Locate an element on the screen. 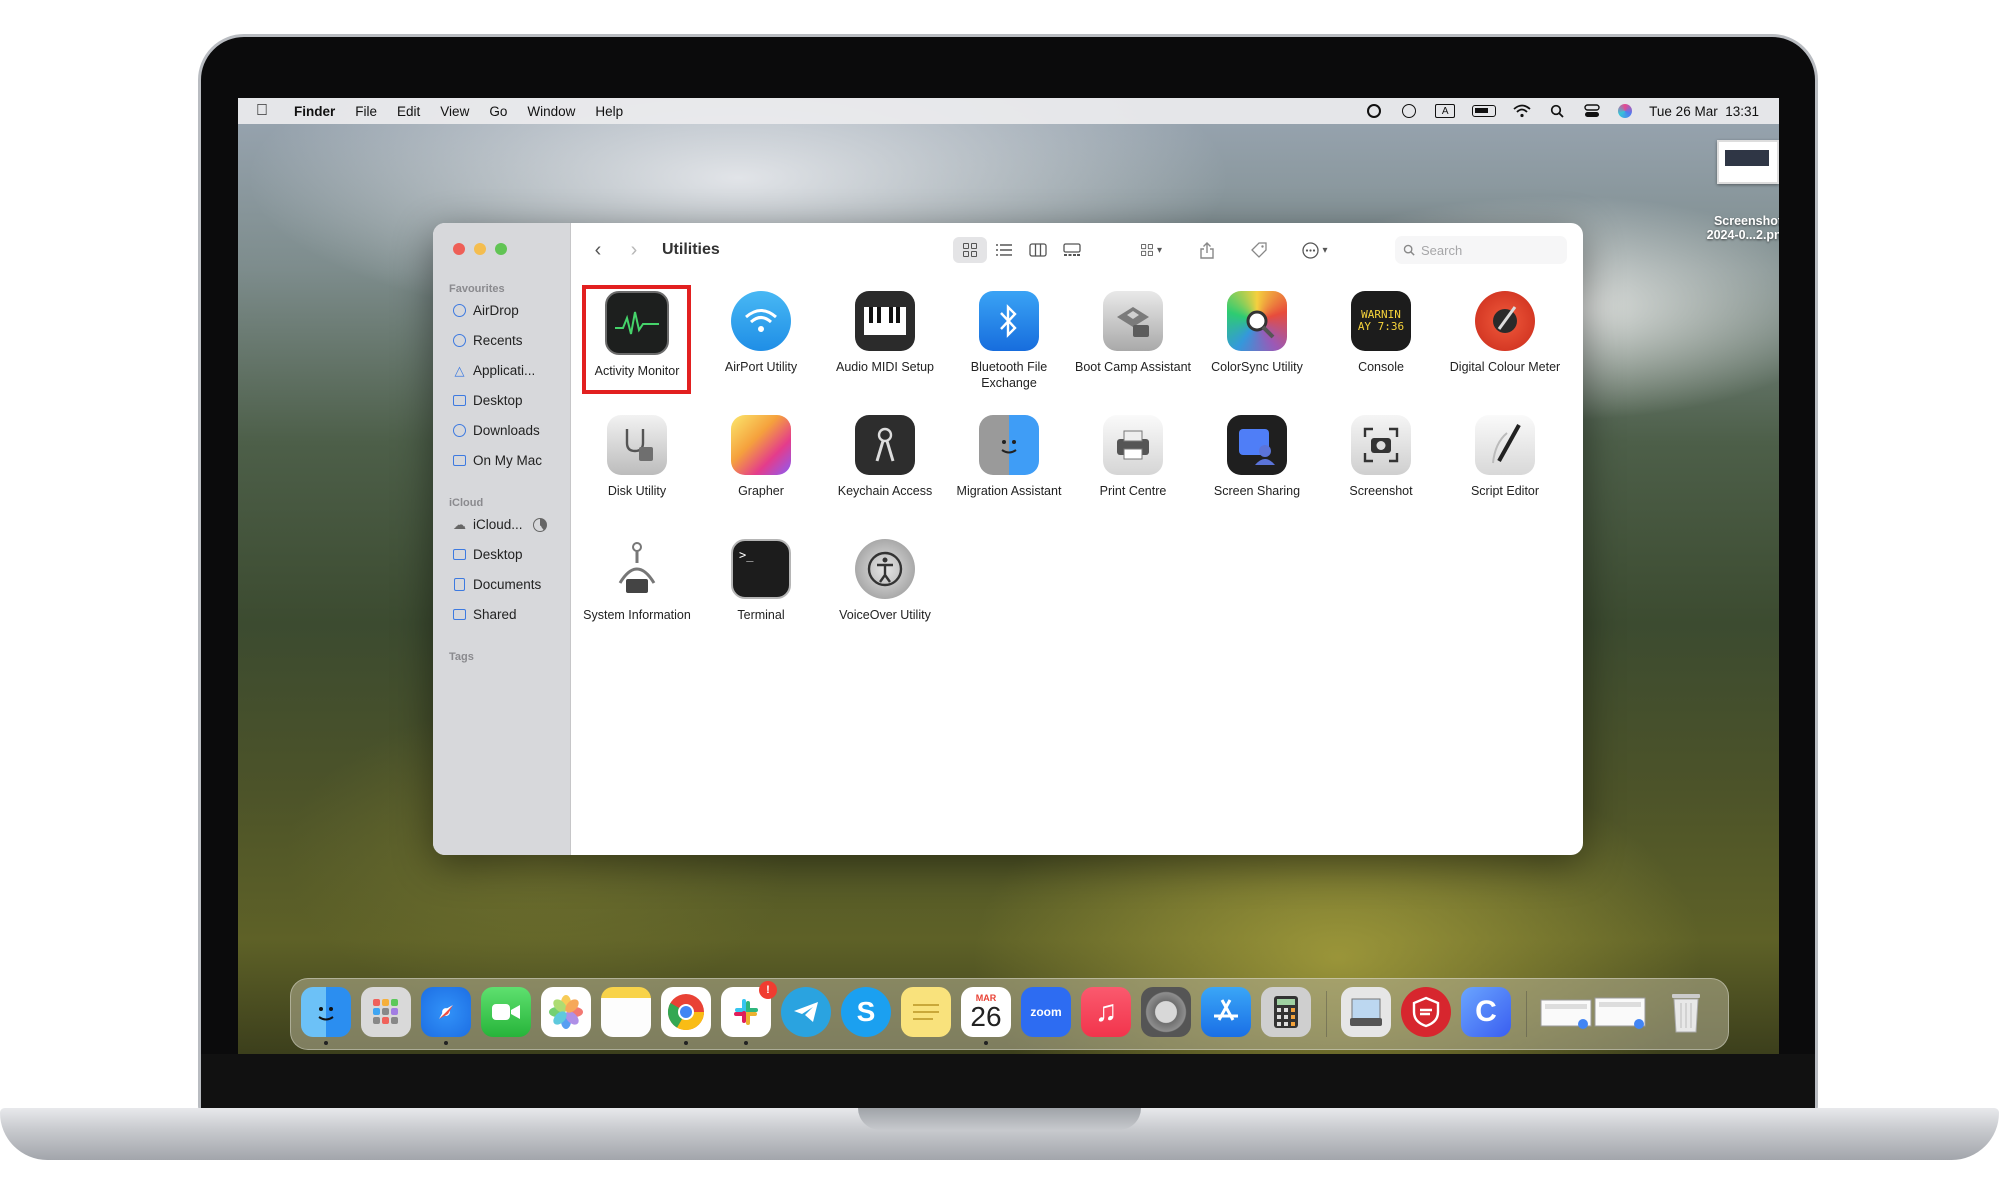  music-dock-icon: ♫ is located at coordinates (1106, 1012).